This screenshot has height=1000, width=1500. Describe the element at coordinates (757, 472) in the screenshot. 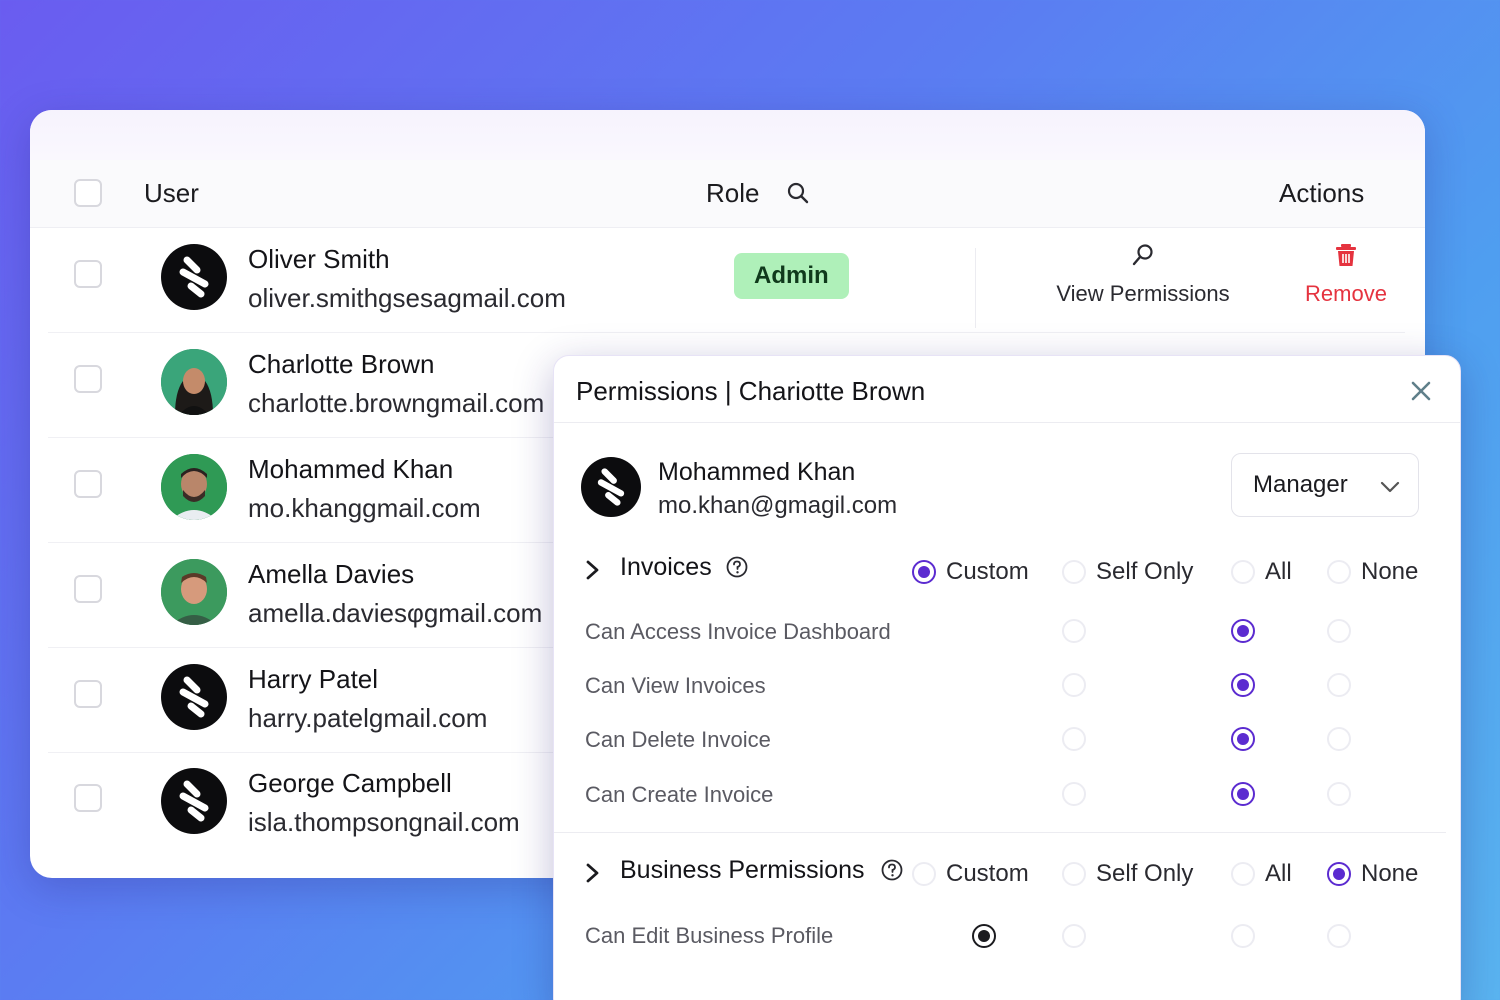

I see `modal-user-name: Mohammed Khan` at that location.